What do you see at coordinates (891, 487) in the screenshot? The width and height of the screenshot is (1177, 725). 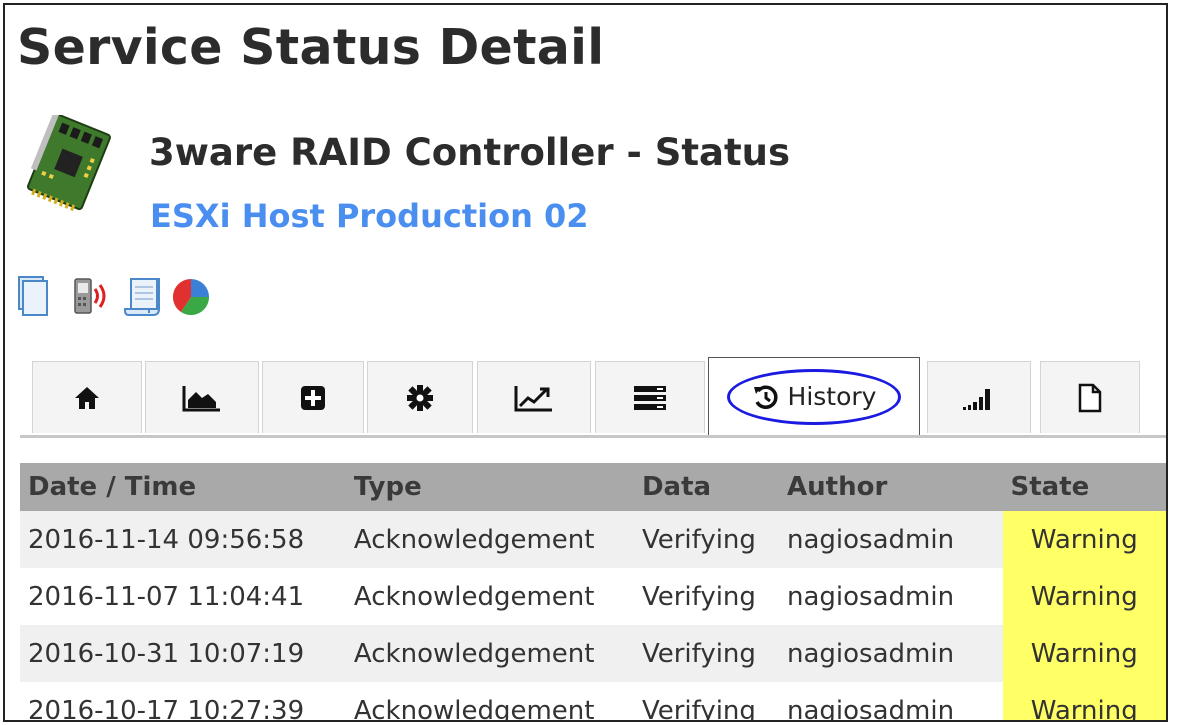 I see `column-header-author: Author` at bounding box center [891, 487].